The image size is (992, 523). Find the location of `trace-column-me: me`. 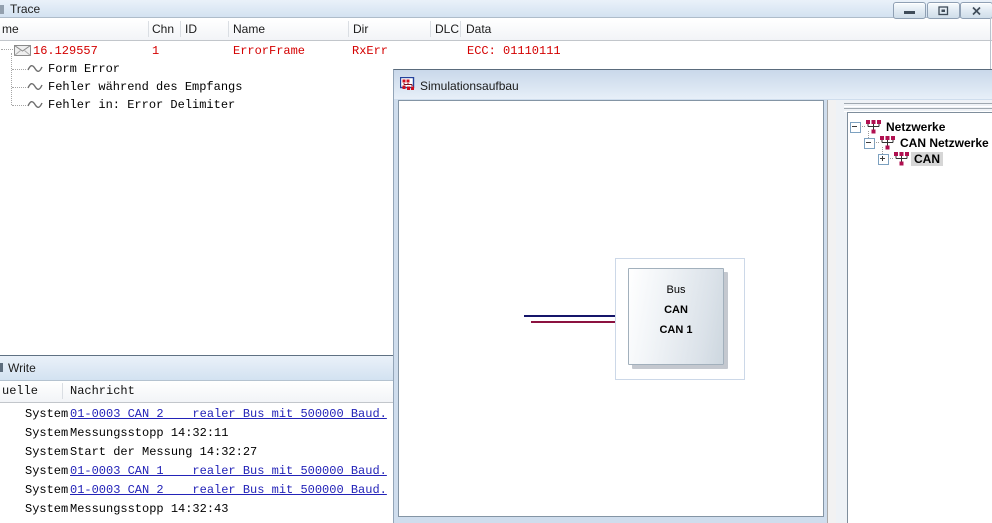

trace-column-me: me is located at coordinates (10, 29).